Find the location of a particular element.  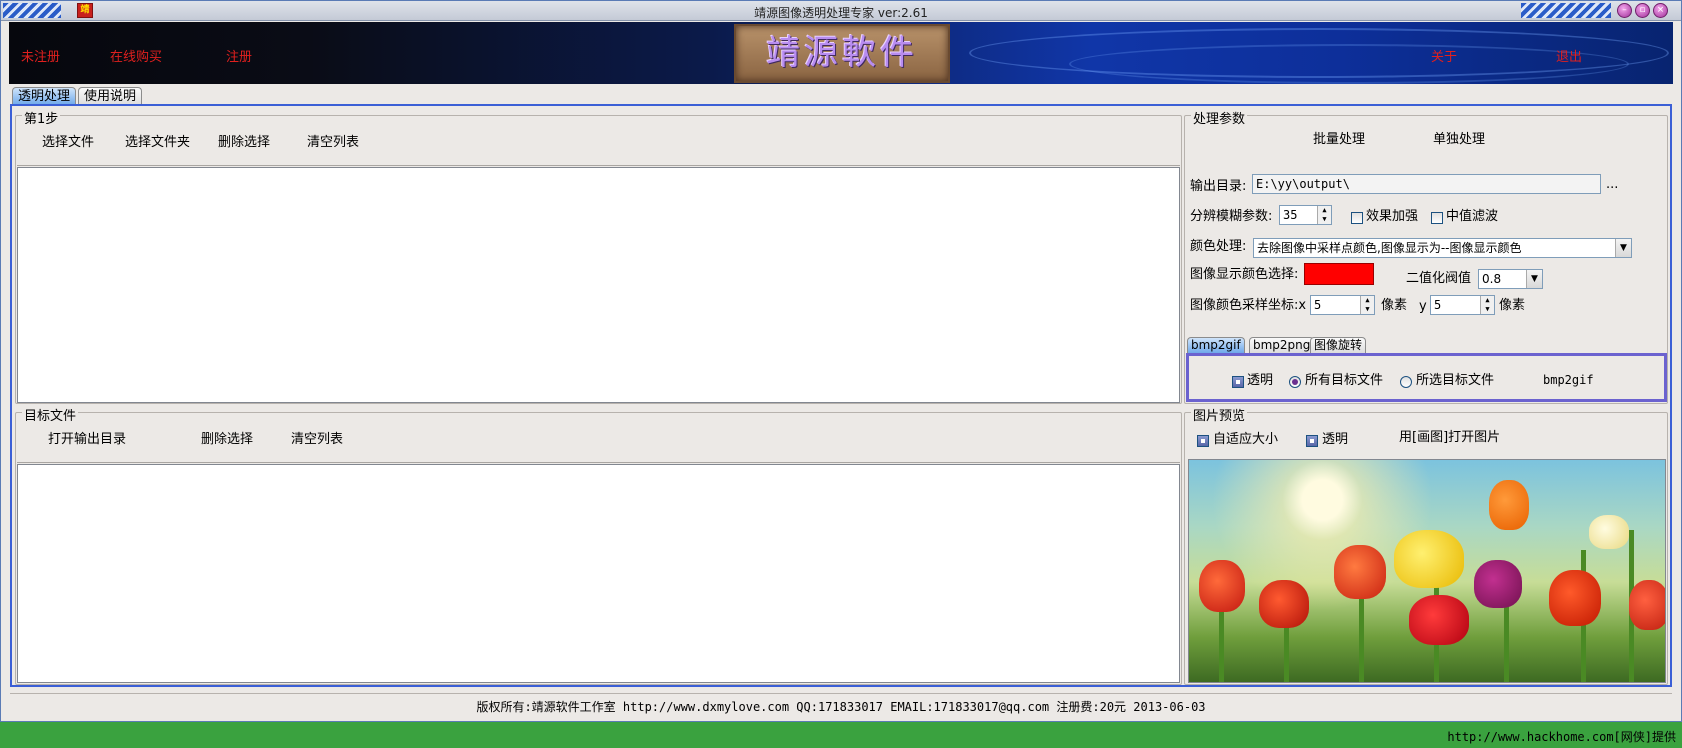

minimize-icon: – is located at coordinates (1624, 10).